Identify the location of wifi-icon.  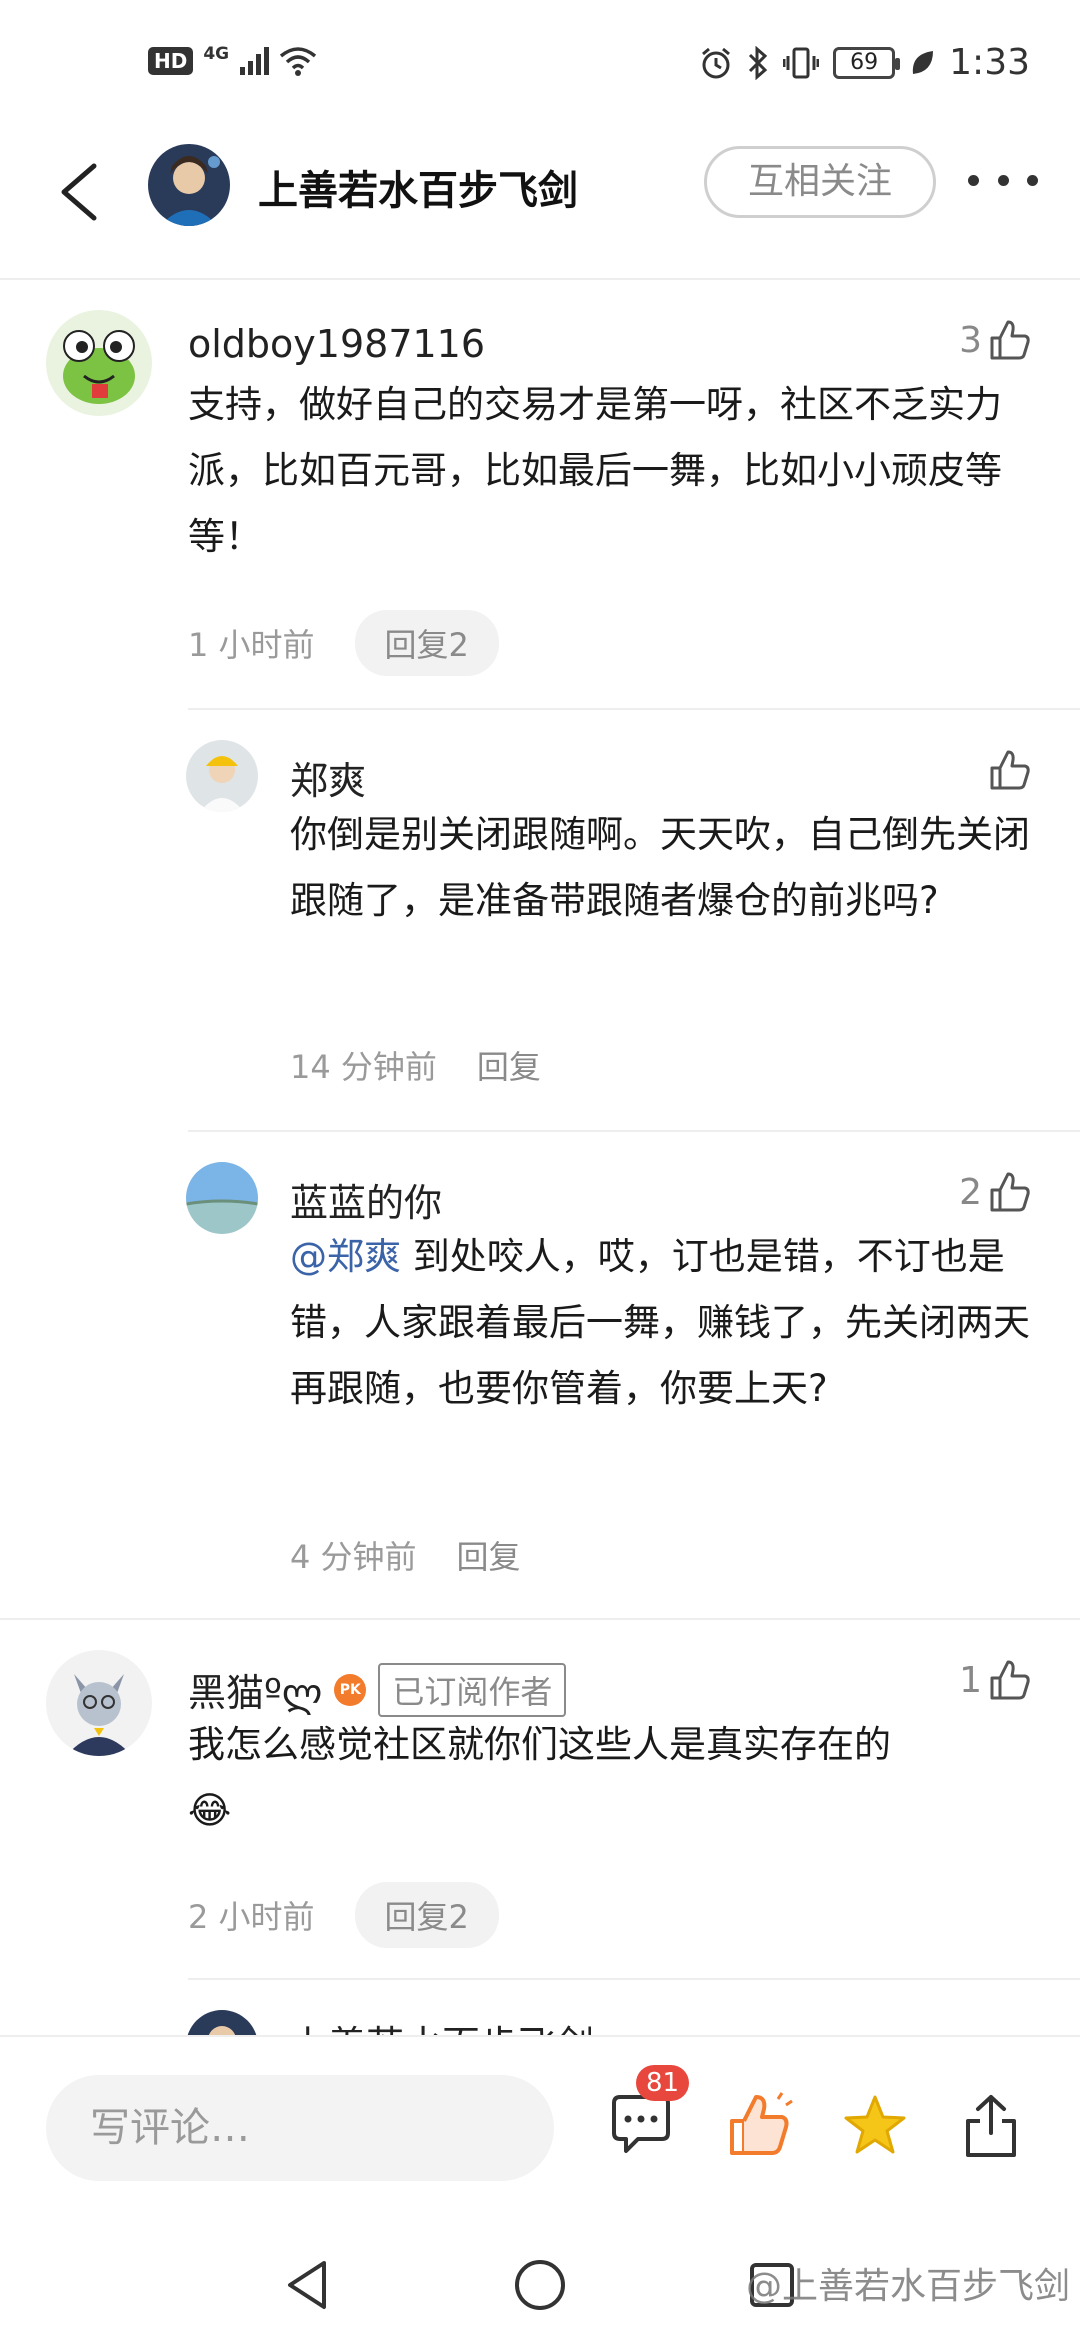
(298, 61).